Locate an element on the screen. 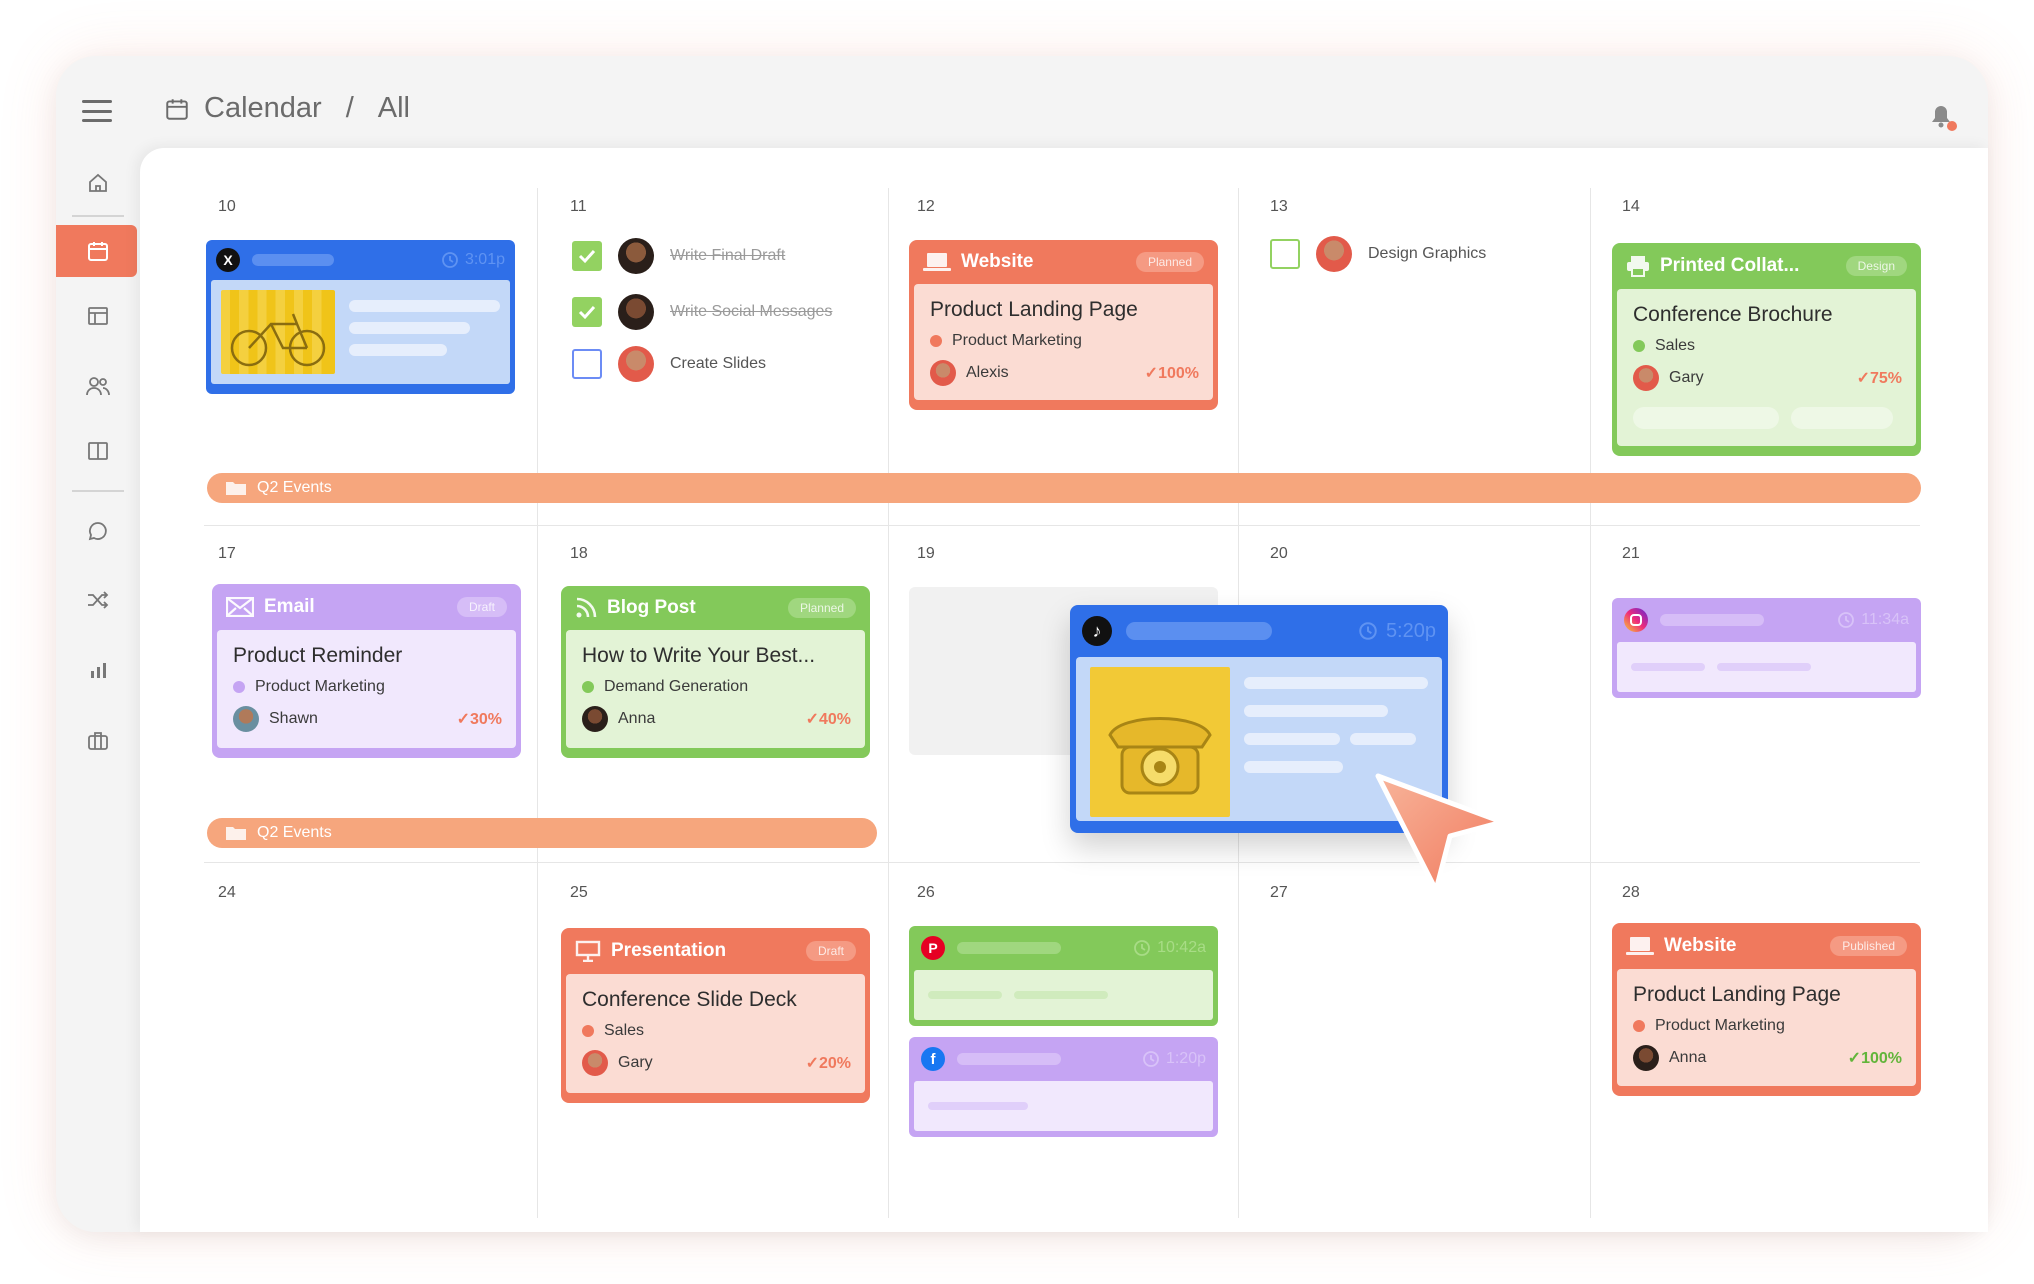 The width and height of the screenshot is (2034, 1284). progress-percent: 30% is located at coordinates (485, 719).